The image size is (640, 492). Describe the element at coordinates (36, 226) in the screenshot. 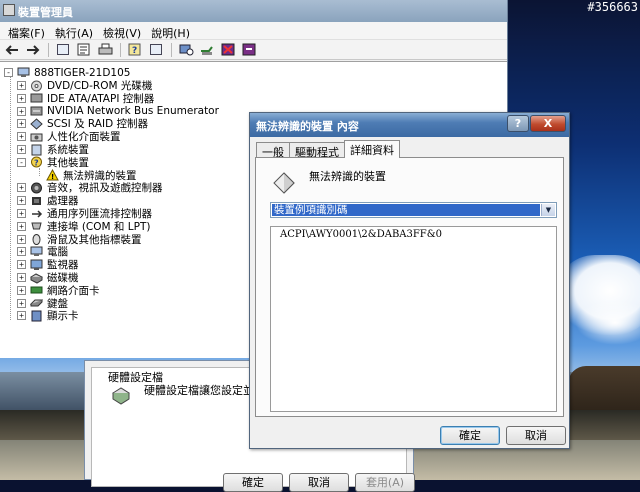

I see `port-icon` at that location.